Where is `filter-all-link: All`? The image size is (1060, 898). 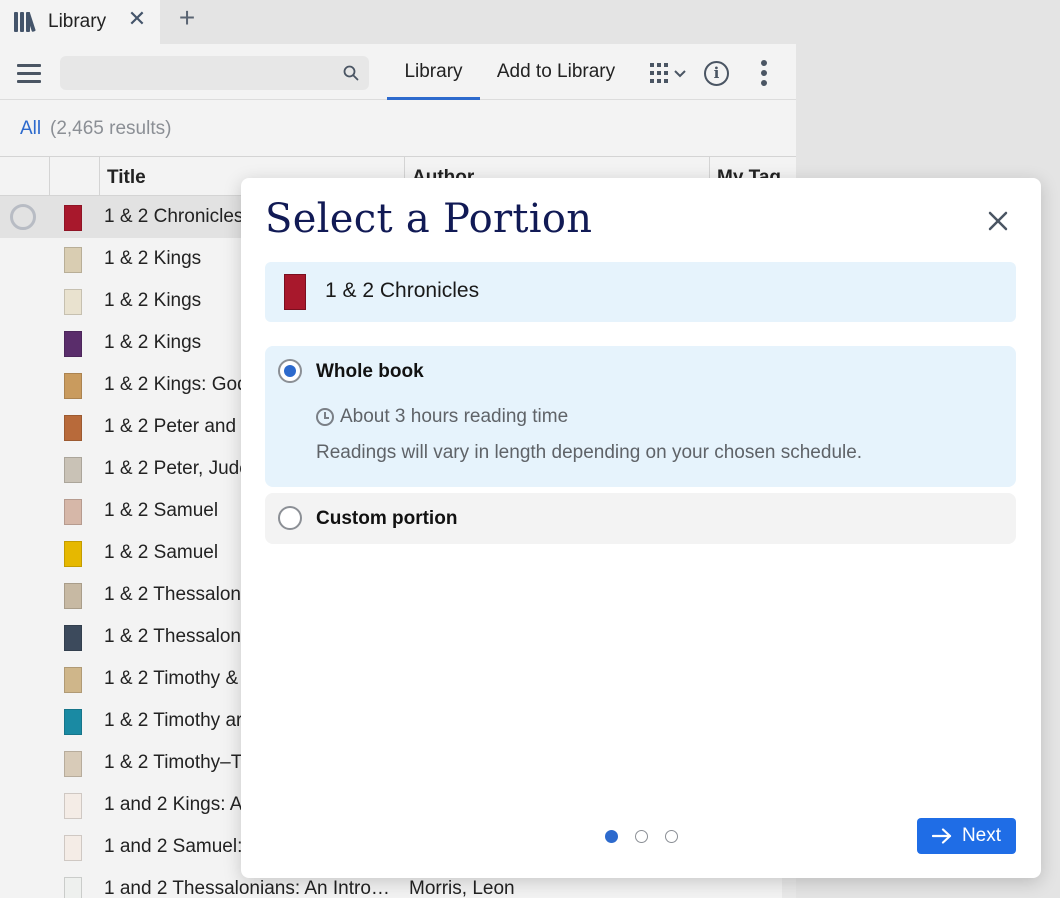
filter-all-link: All is located at coordinates (30, 129).